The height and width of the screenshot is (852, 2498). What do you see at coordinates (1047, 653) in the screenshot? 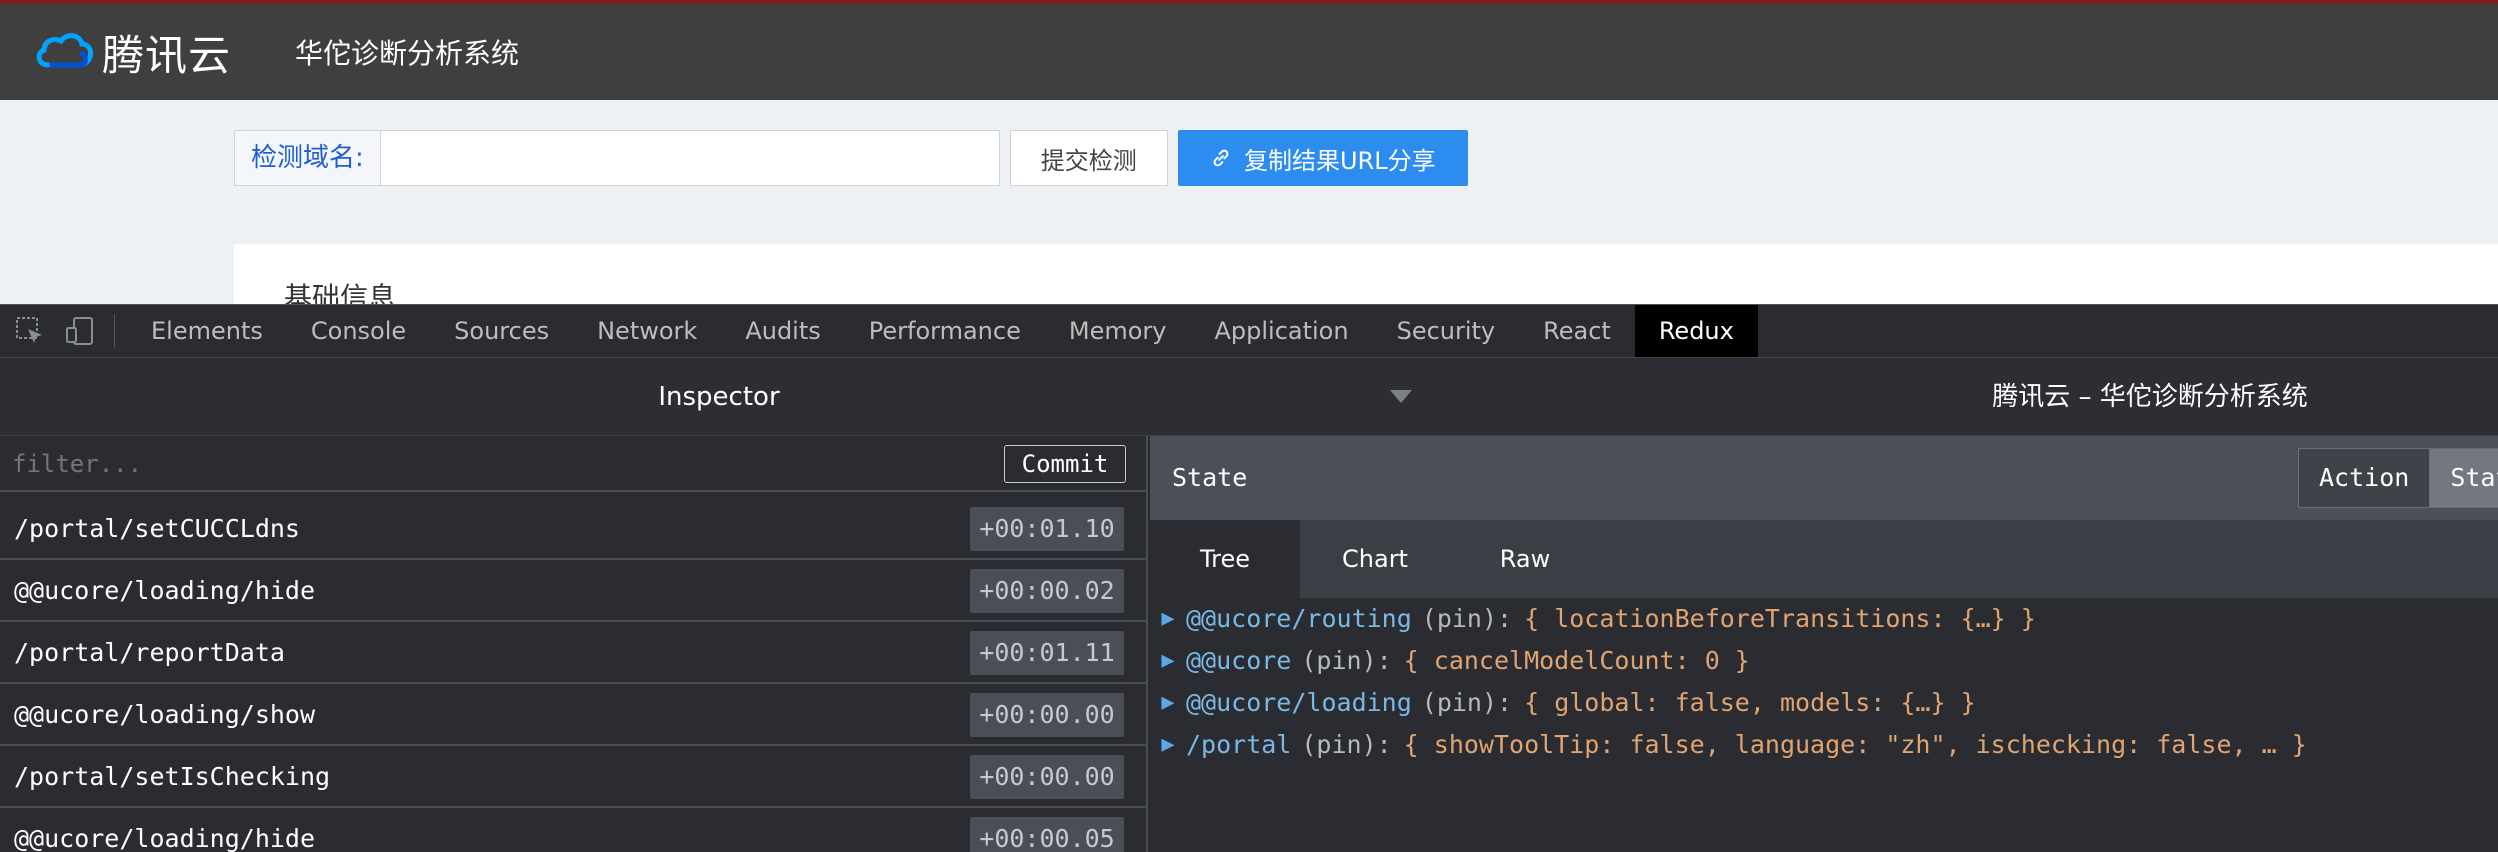
I see `action-time: +00:01.11` at bounding box center [1047, 653].